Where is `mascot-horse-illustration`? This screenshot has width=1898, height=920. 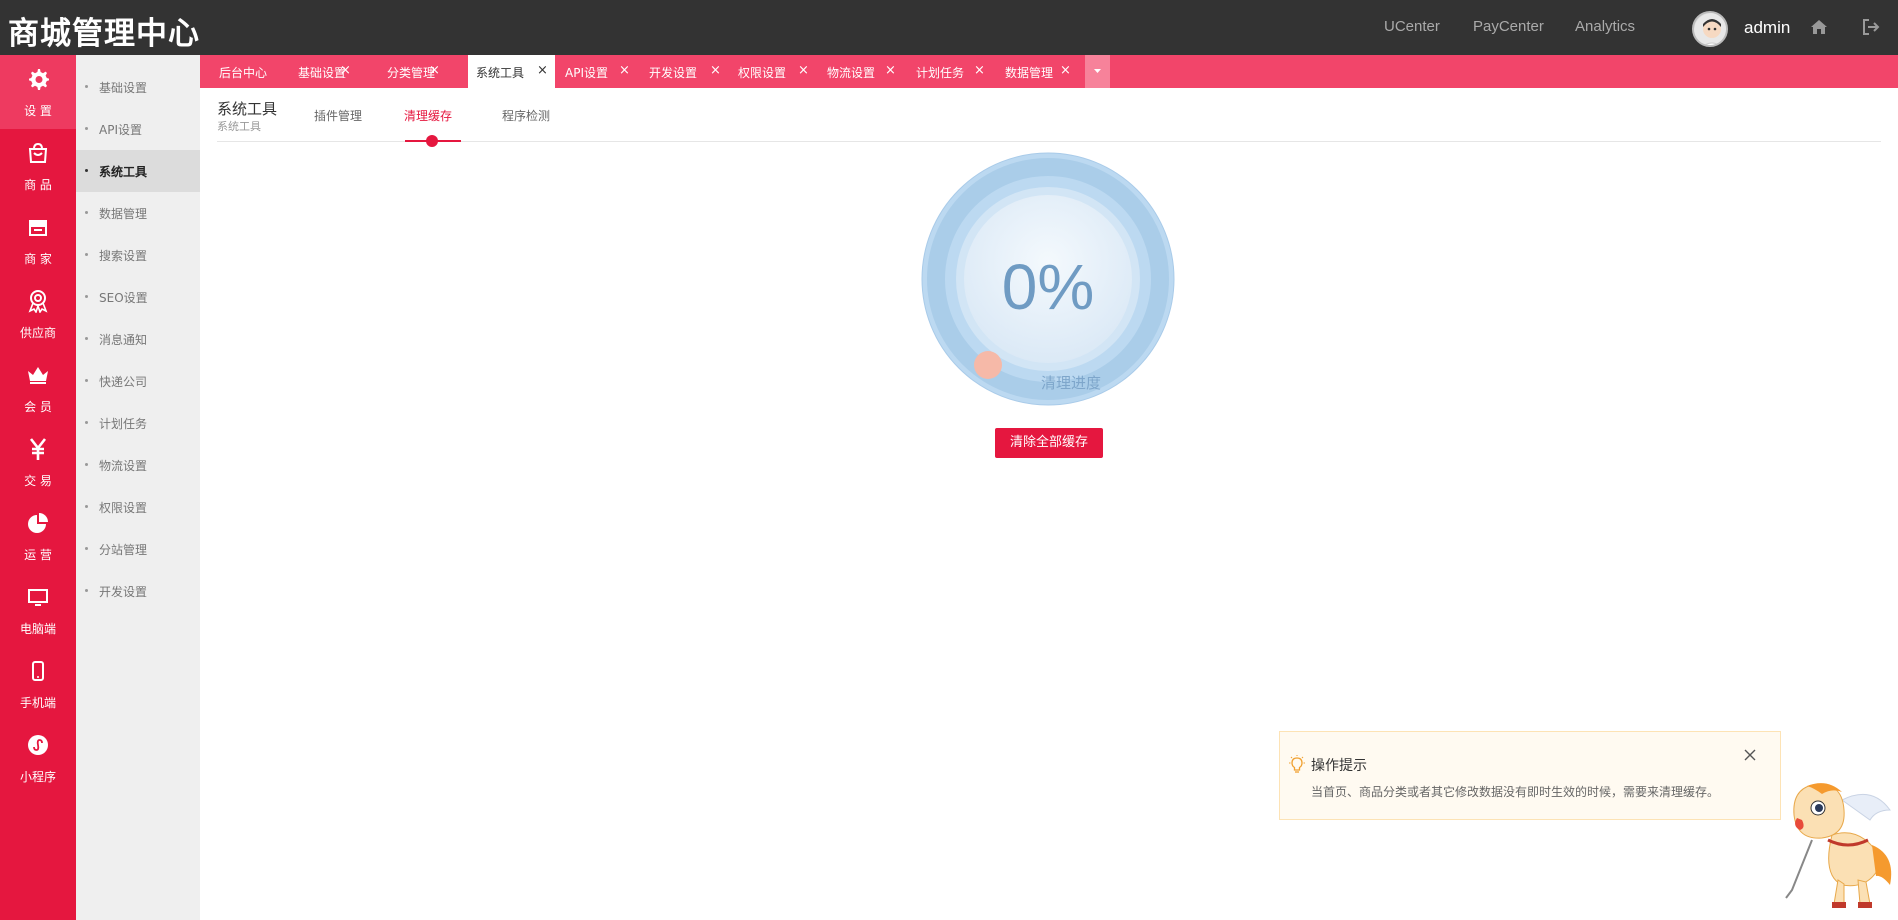
mascot-horse-illustration is located at coordinates (1838, 845).